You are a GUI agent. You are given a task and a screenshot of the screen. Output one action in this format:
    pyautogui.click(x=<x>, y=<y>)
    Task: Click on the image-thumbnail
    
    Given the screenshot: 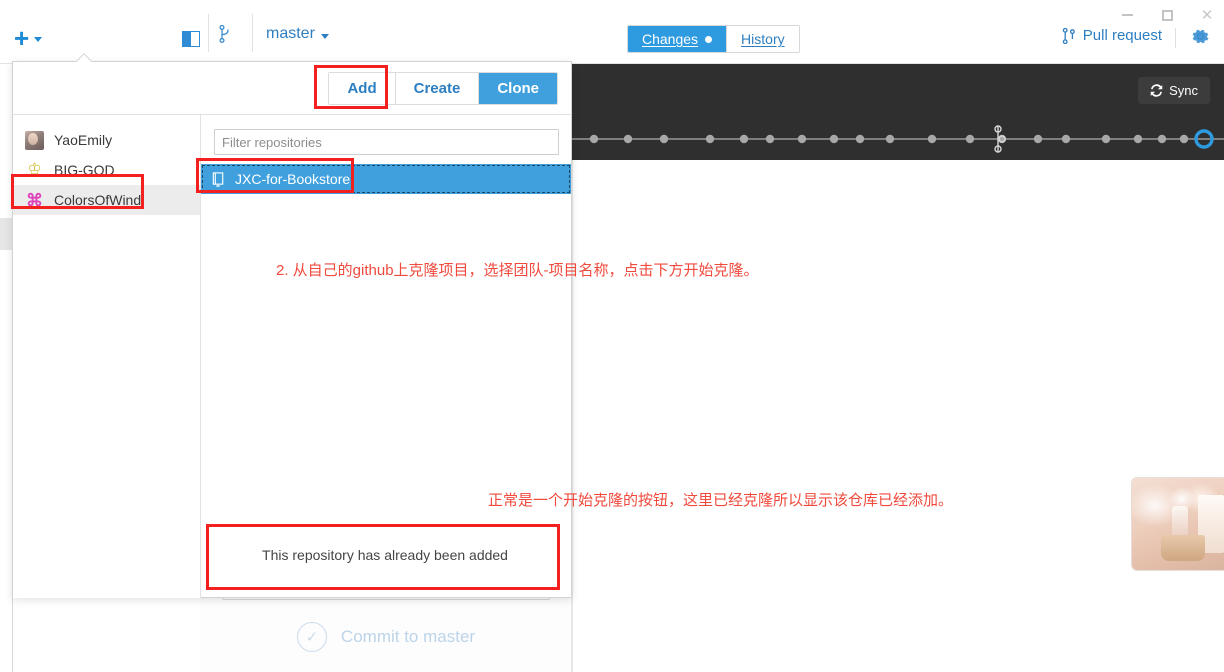 What is the action you would take?
    pyautogui.click(x=1178, y=524)
    